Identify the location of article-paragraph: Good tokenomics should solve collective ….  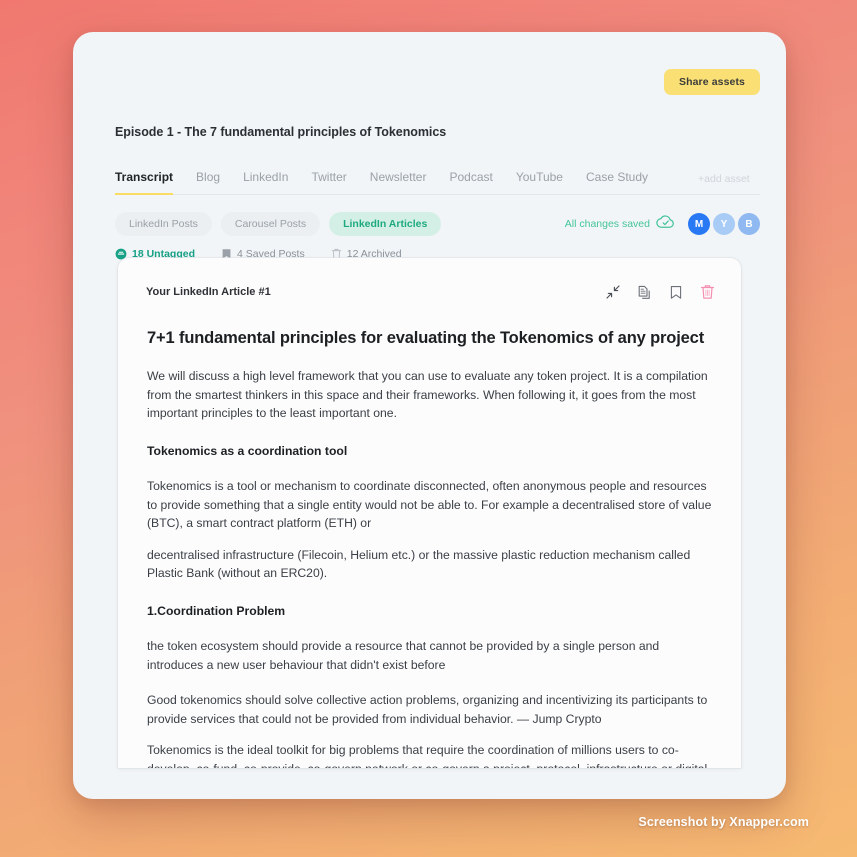
(427, 709).